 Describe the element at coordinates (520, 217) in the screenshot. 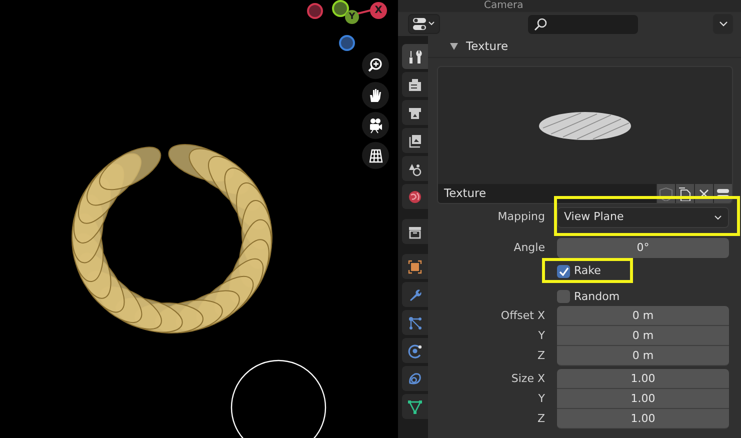

I see `field-label: Mapping` at that location.